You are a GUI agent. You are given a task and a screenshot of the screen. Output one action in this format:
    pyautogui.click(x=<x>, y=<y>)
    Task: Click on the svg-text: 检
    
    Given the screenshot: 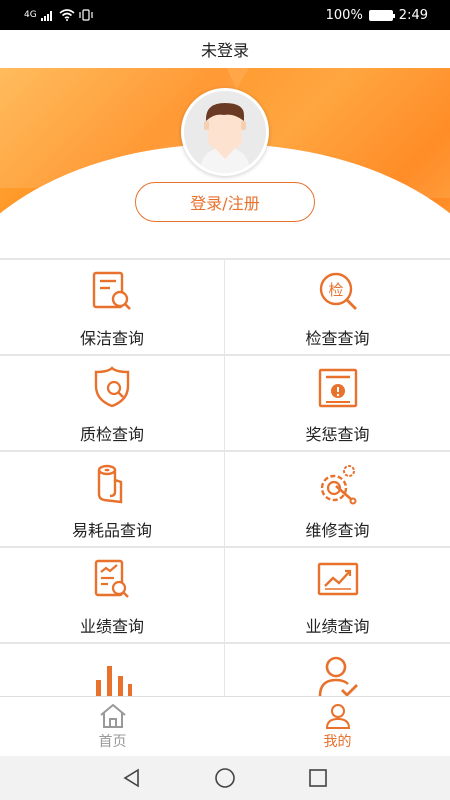 What is the action you would take?
    pyautogui.click(x=335, y=290)
    